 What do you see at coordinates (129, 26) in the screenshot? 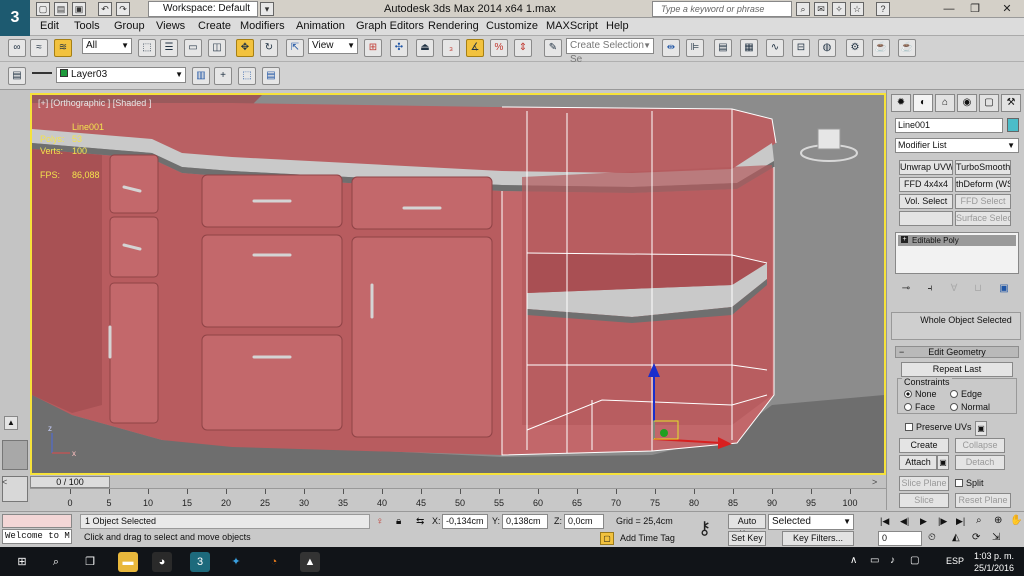
I see `menu-group: Group` at bounding box center [129, 26].